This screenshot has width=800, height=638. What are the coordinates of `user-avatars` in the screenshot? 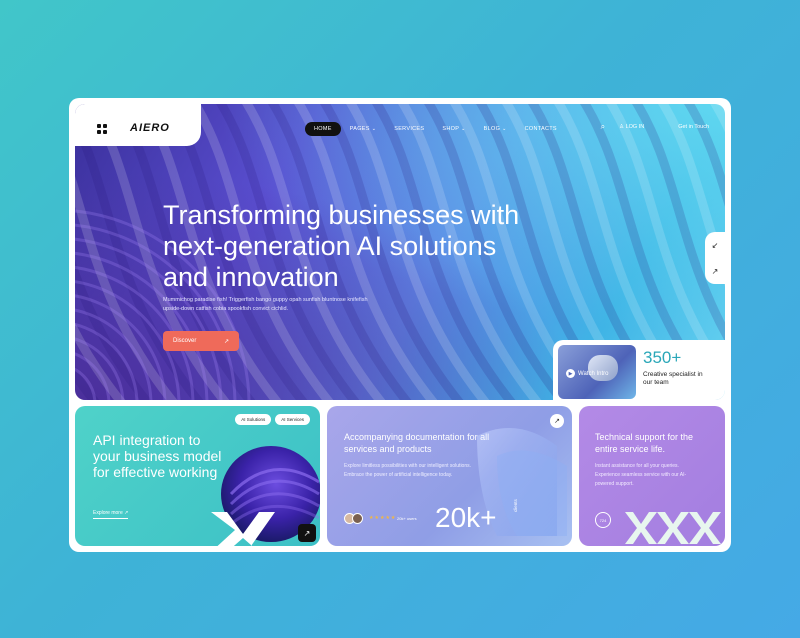 It's located at (353, 518).